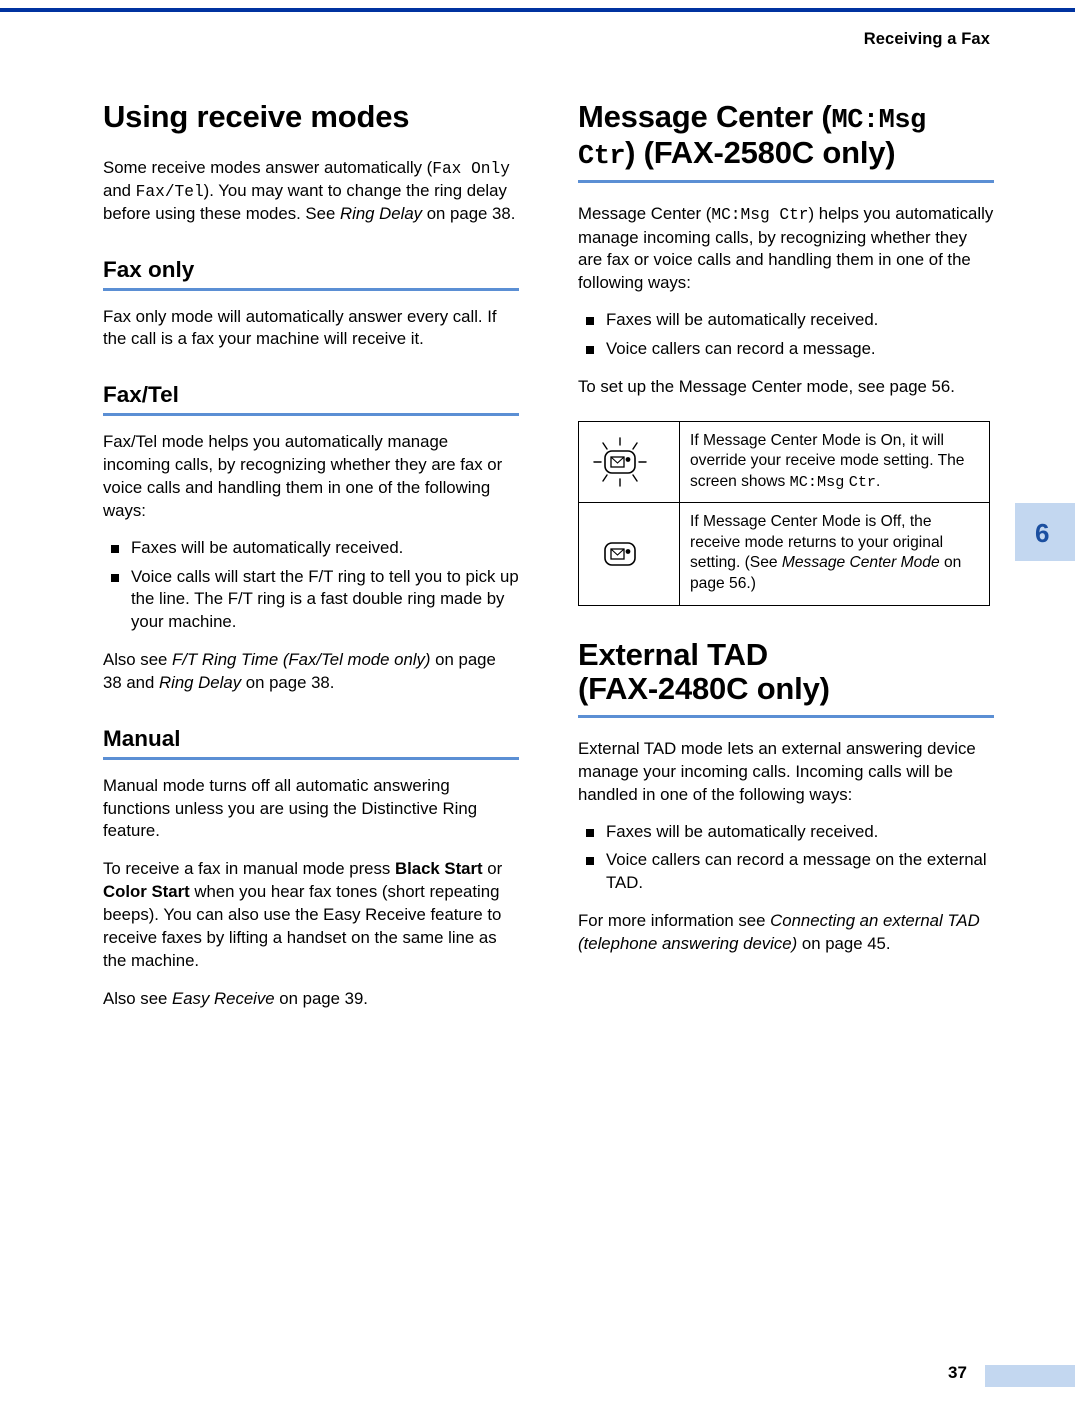 This screenshot has height=1401, width=1075. I want to click on mc-heading-mono-2: Ctr, so click(602, 157).